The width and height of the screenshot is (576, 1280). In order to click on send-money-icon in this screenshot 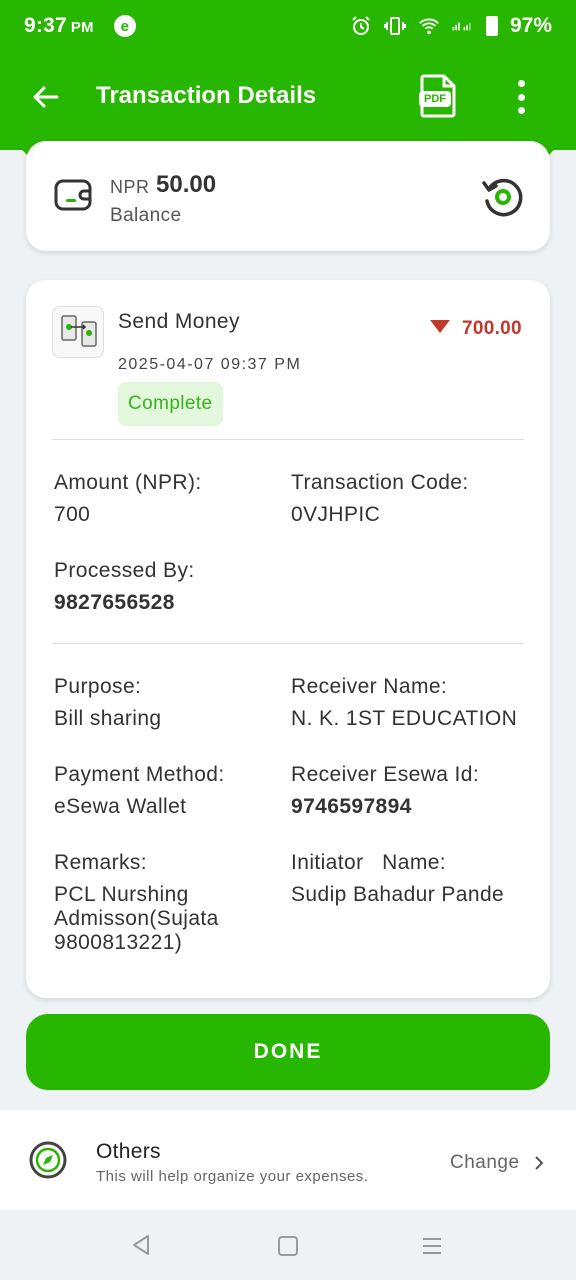, I will do `click(78, 332)`.